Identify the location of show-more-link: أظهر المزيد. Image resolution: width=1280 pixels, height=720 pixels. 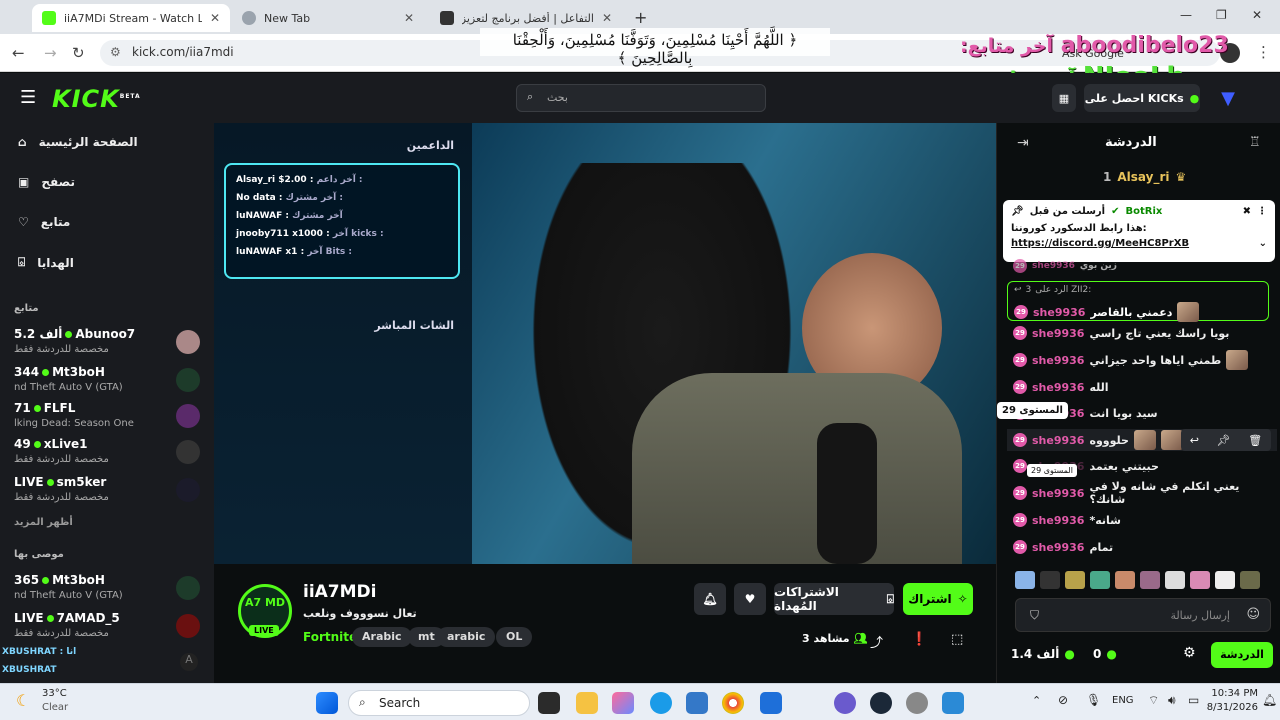
(43, 522).